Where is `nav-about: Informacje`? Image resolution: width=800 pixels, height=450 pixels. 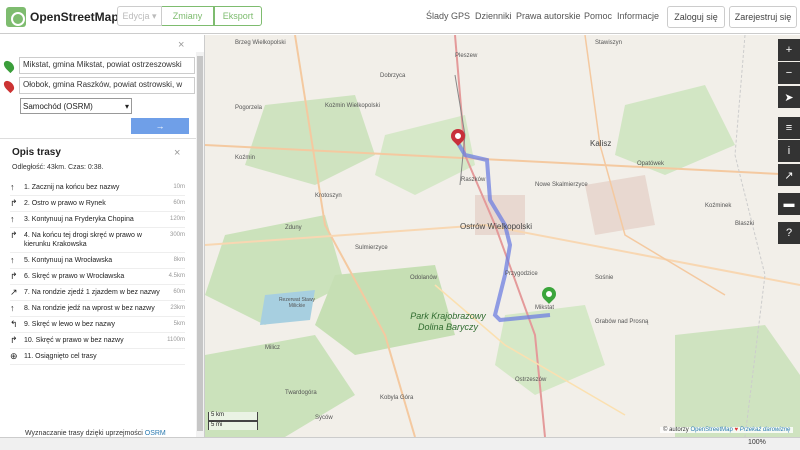 nav-about: Informacje is located at coordinates (638, 16).